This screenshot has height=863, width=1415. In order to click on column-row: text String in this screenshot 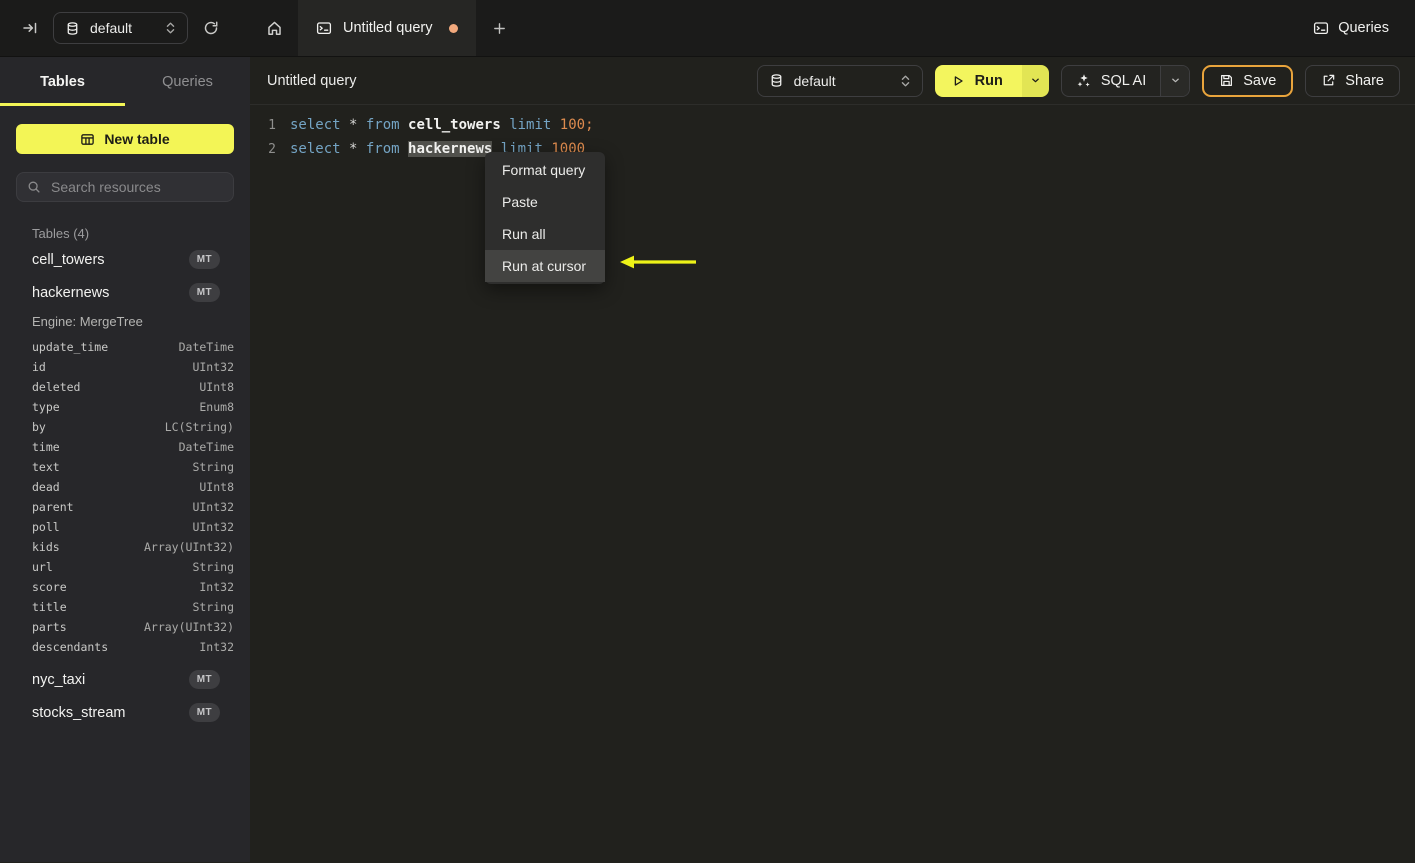, I will do `click(125, 467)`.